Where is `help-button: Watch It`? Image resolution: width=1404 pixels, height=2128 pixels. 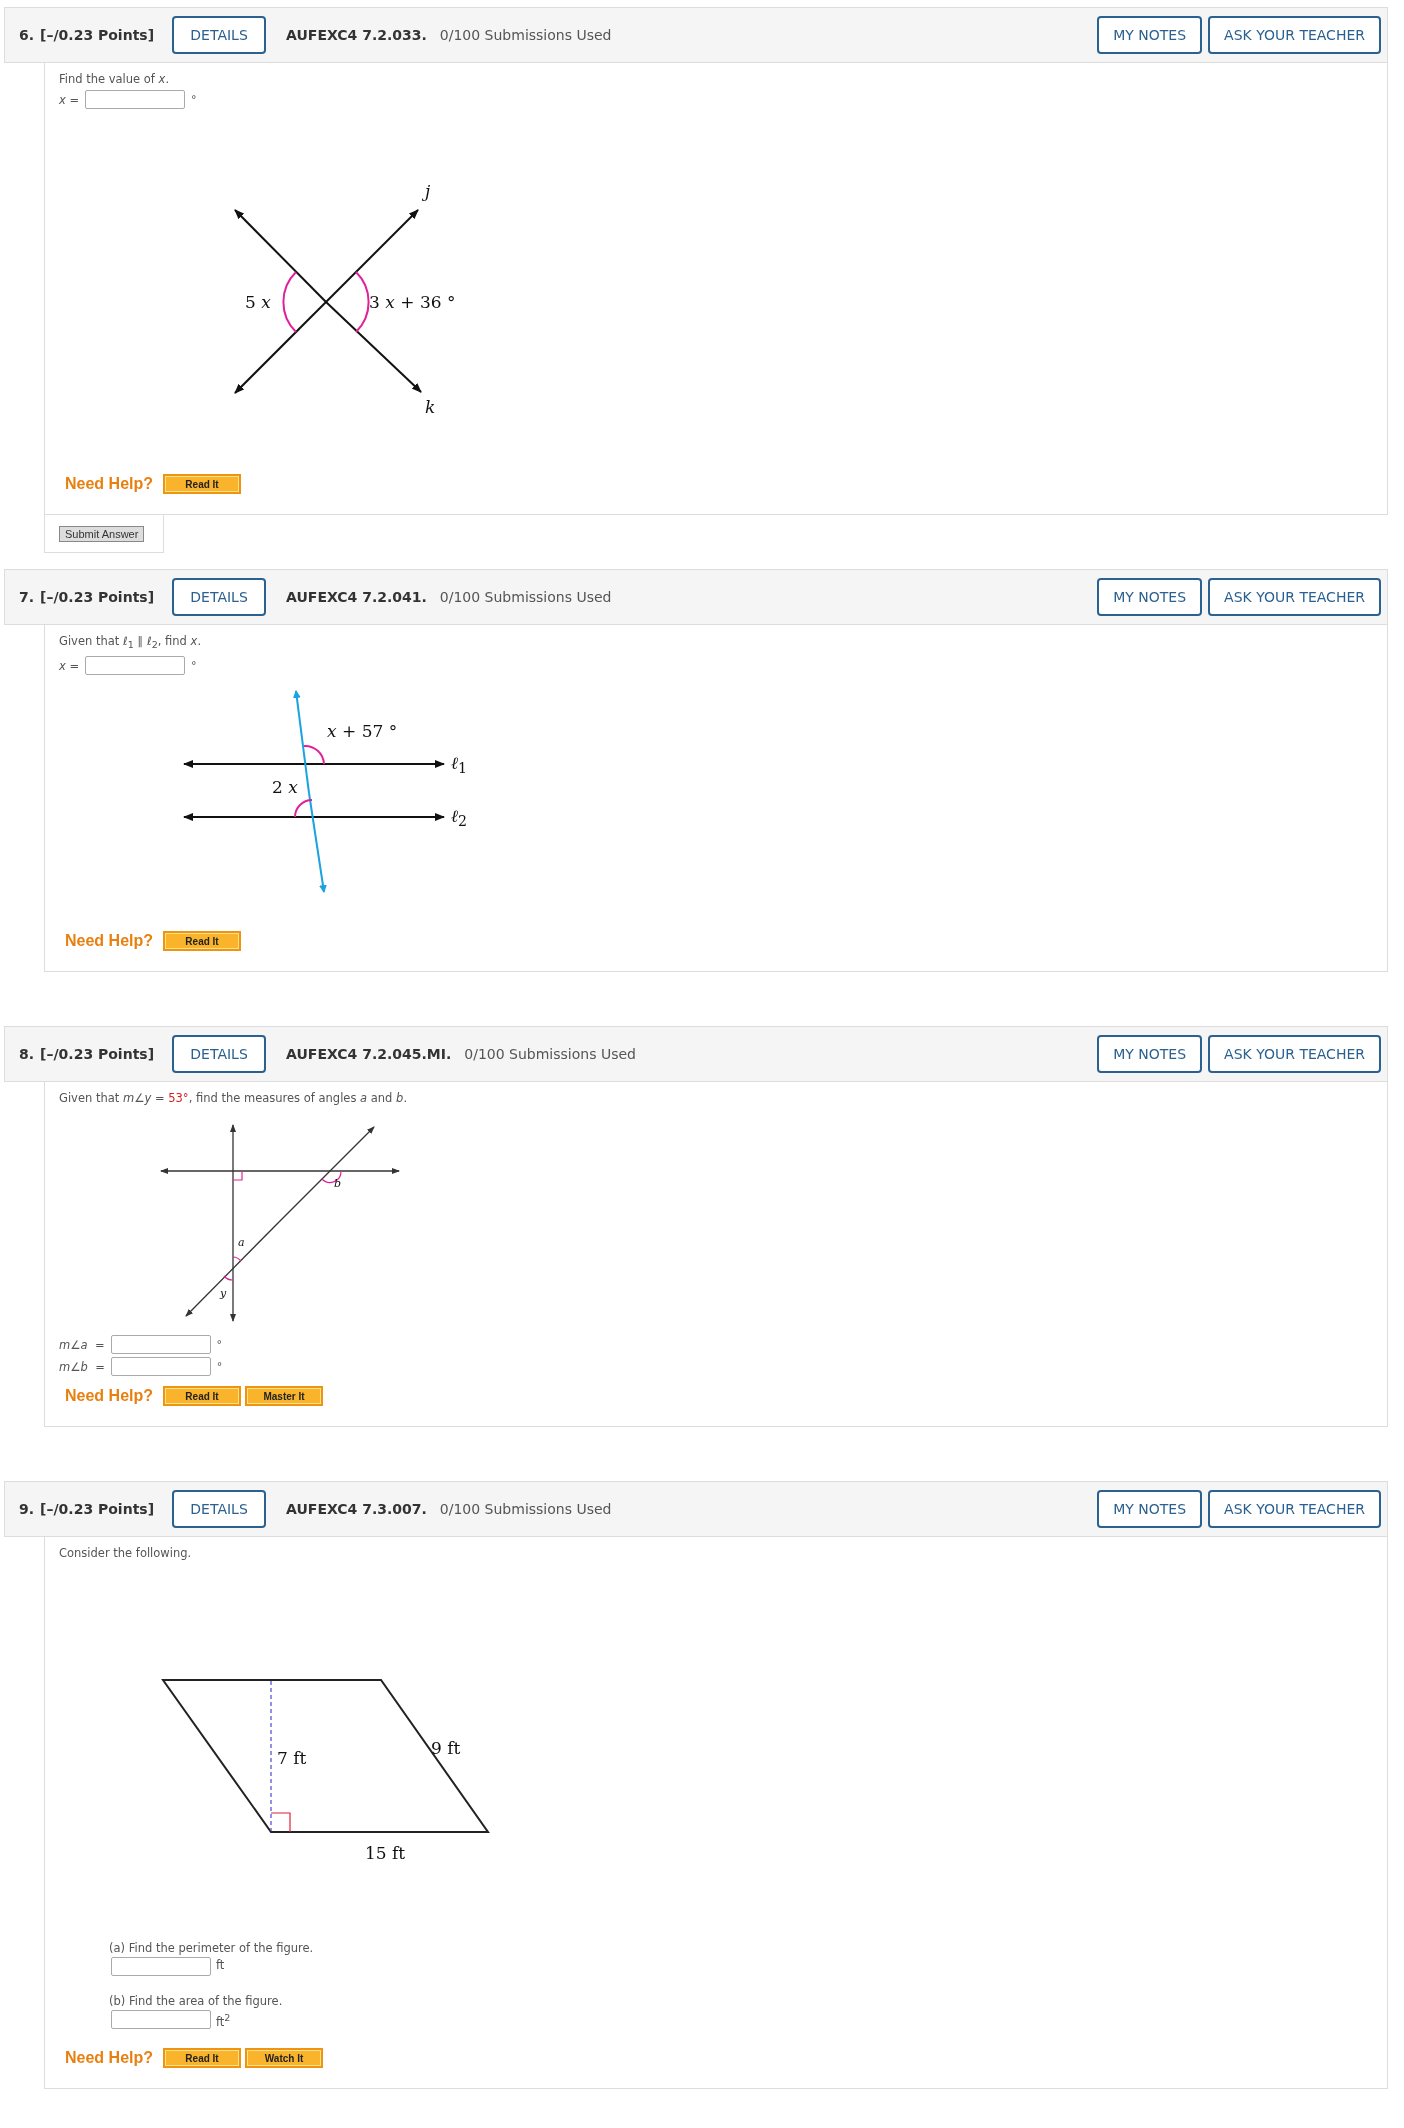
help-button: Watch It is located at coordinates (284, 2058).